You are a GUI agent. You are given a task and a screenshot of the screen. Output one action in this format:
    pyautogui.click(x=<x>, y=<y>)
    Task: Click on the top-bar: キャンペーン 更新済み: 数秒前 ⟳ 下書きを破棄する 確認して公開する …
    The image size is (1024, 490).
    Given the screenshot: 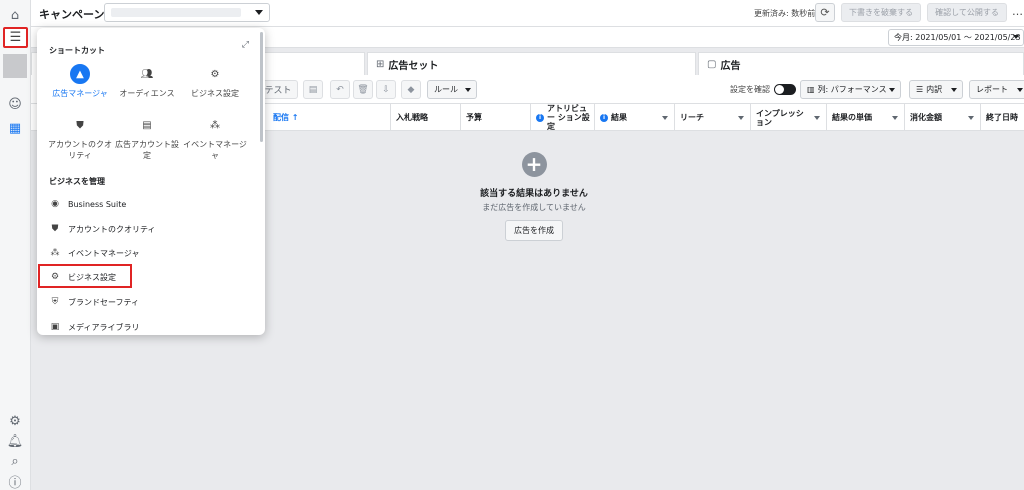 What is the action you would take?
    pyautogui.click(x=527, y=13)
    